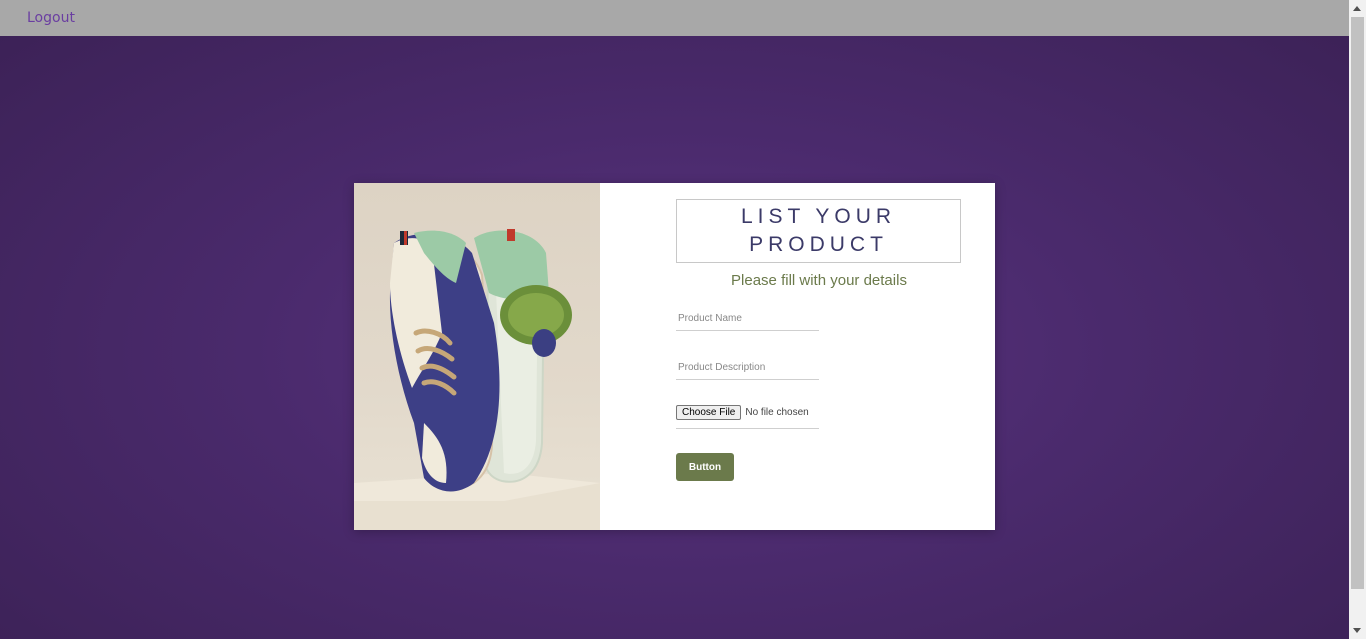 Image resolution: width=1366 pixels, height=639 pixels. I want to click on form-title: LIST YOUR PRODUCT, so click(818, 230).